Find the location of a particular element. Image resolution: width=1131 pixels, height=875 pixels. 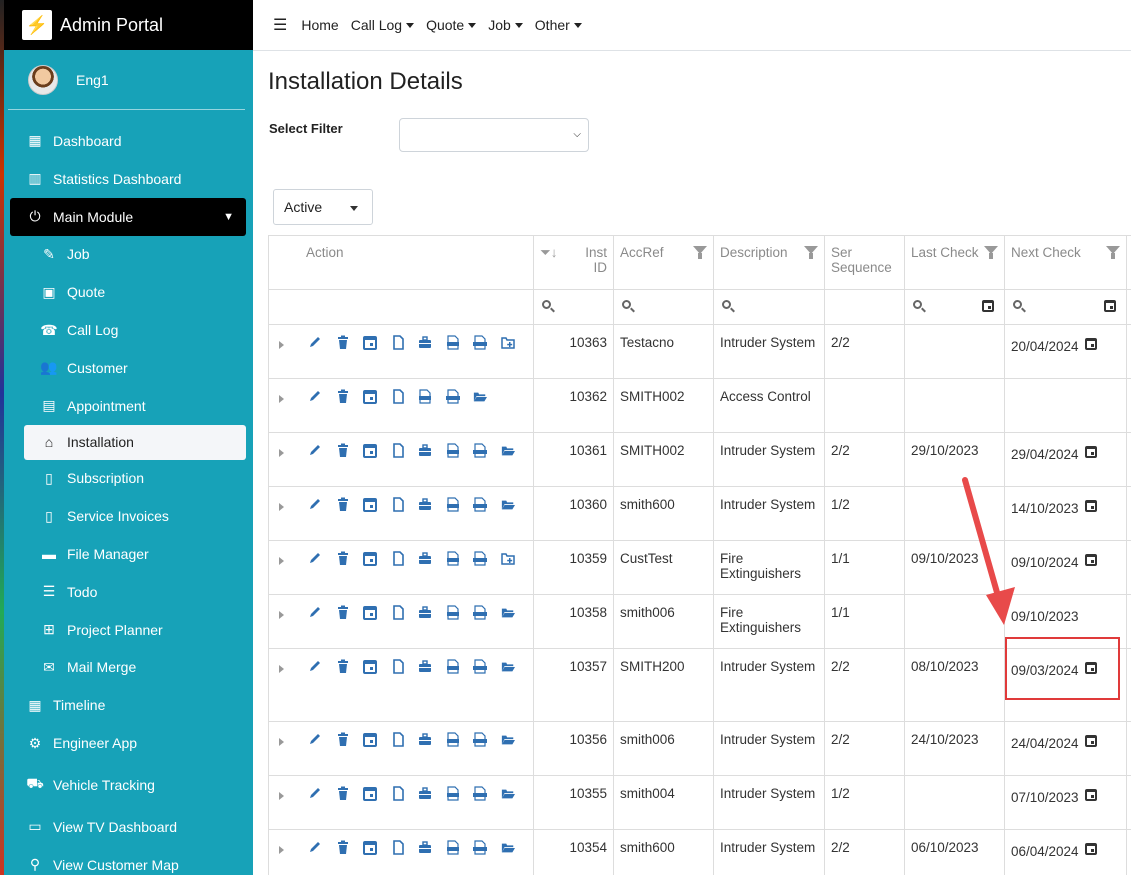

topnav-call-log: Call Log is located at coordinates (382, 25).